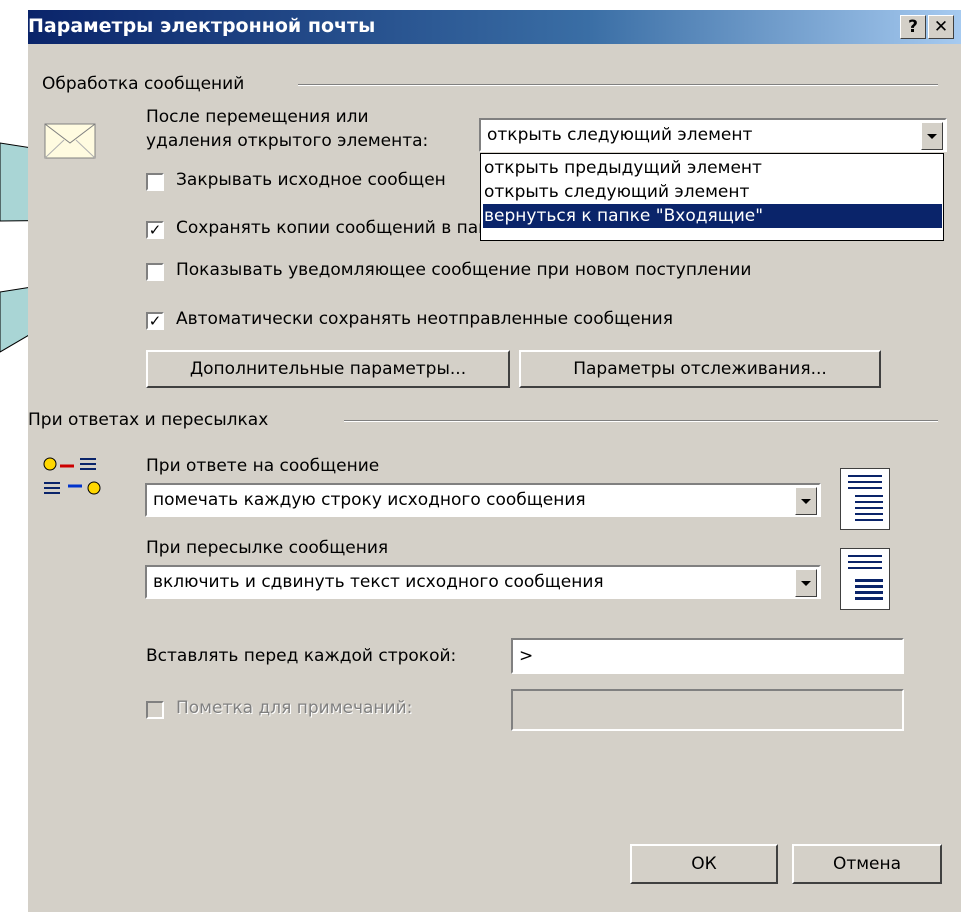  What do you see at coordinates (712, 216) in the screenshot?
I see `dropdown-option-inbox: вернуться к папке "Входящие"` at bounding box center [712, 216].